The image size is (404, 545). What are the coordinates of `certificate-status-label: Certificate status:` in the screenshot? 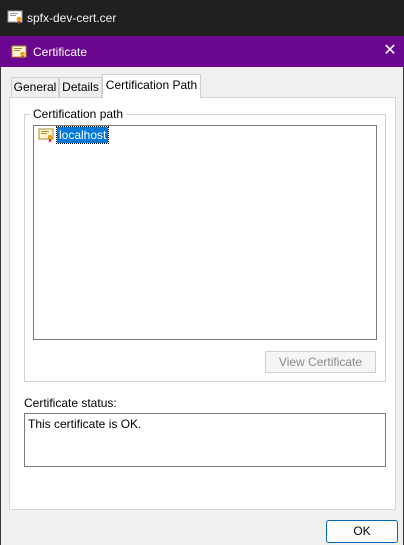 It's located at (70, 403).